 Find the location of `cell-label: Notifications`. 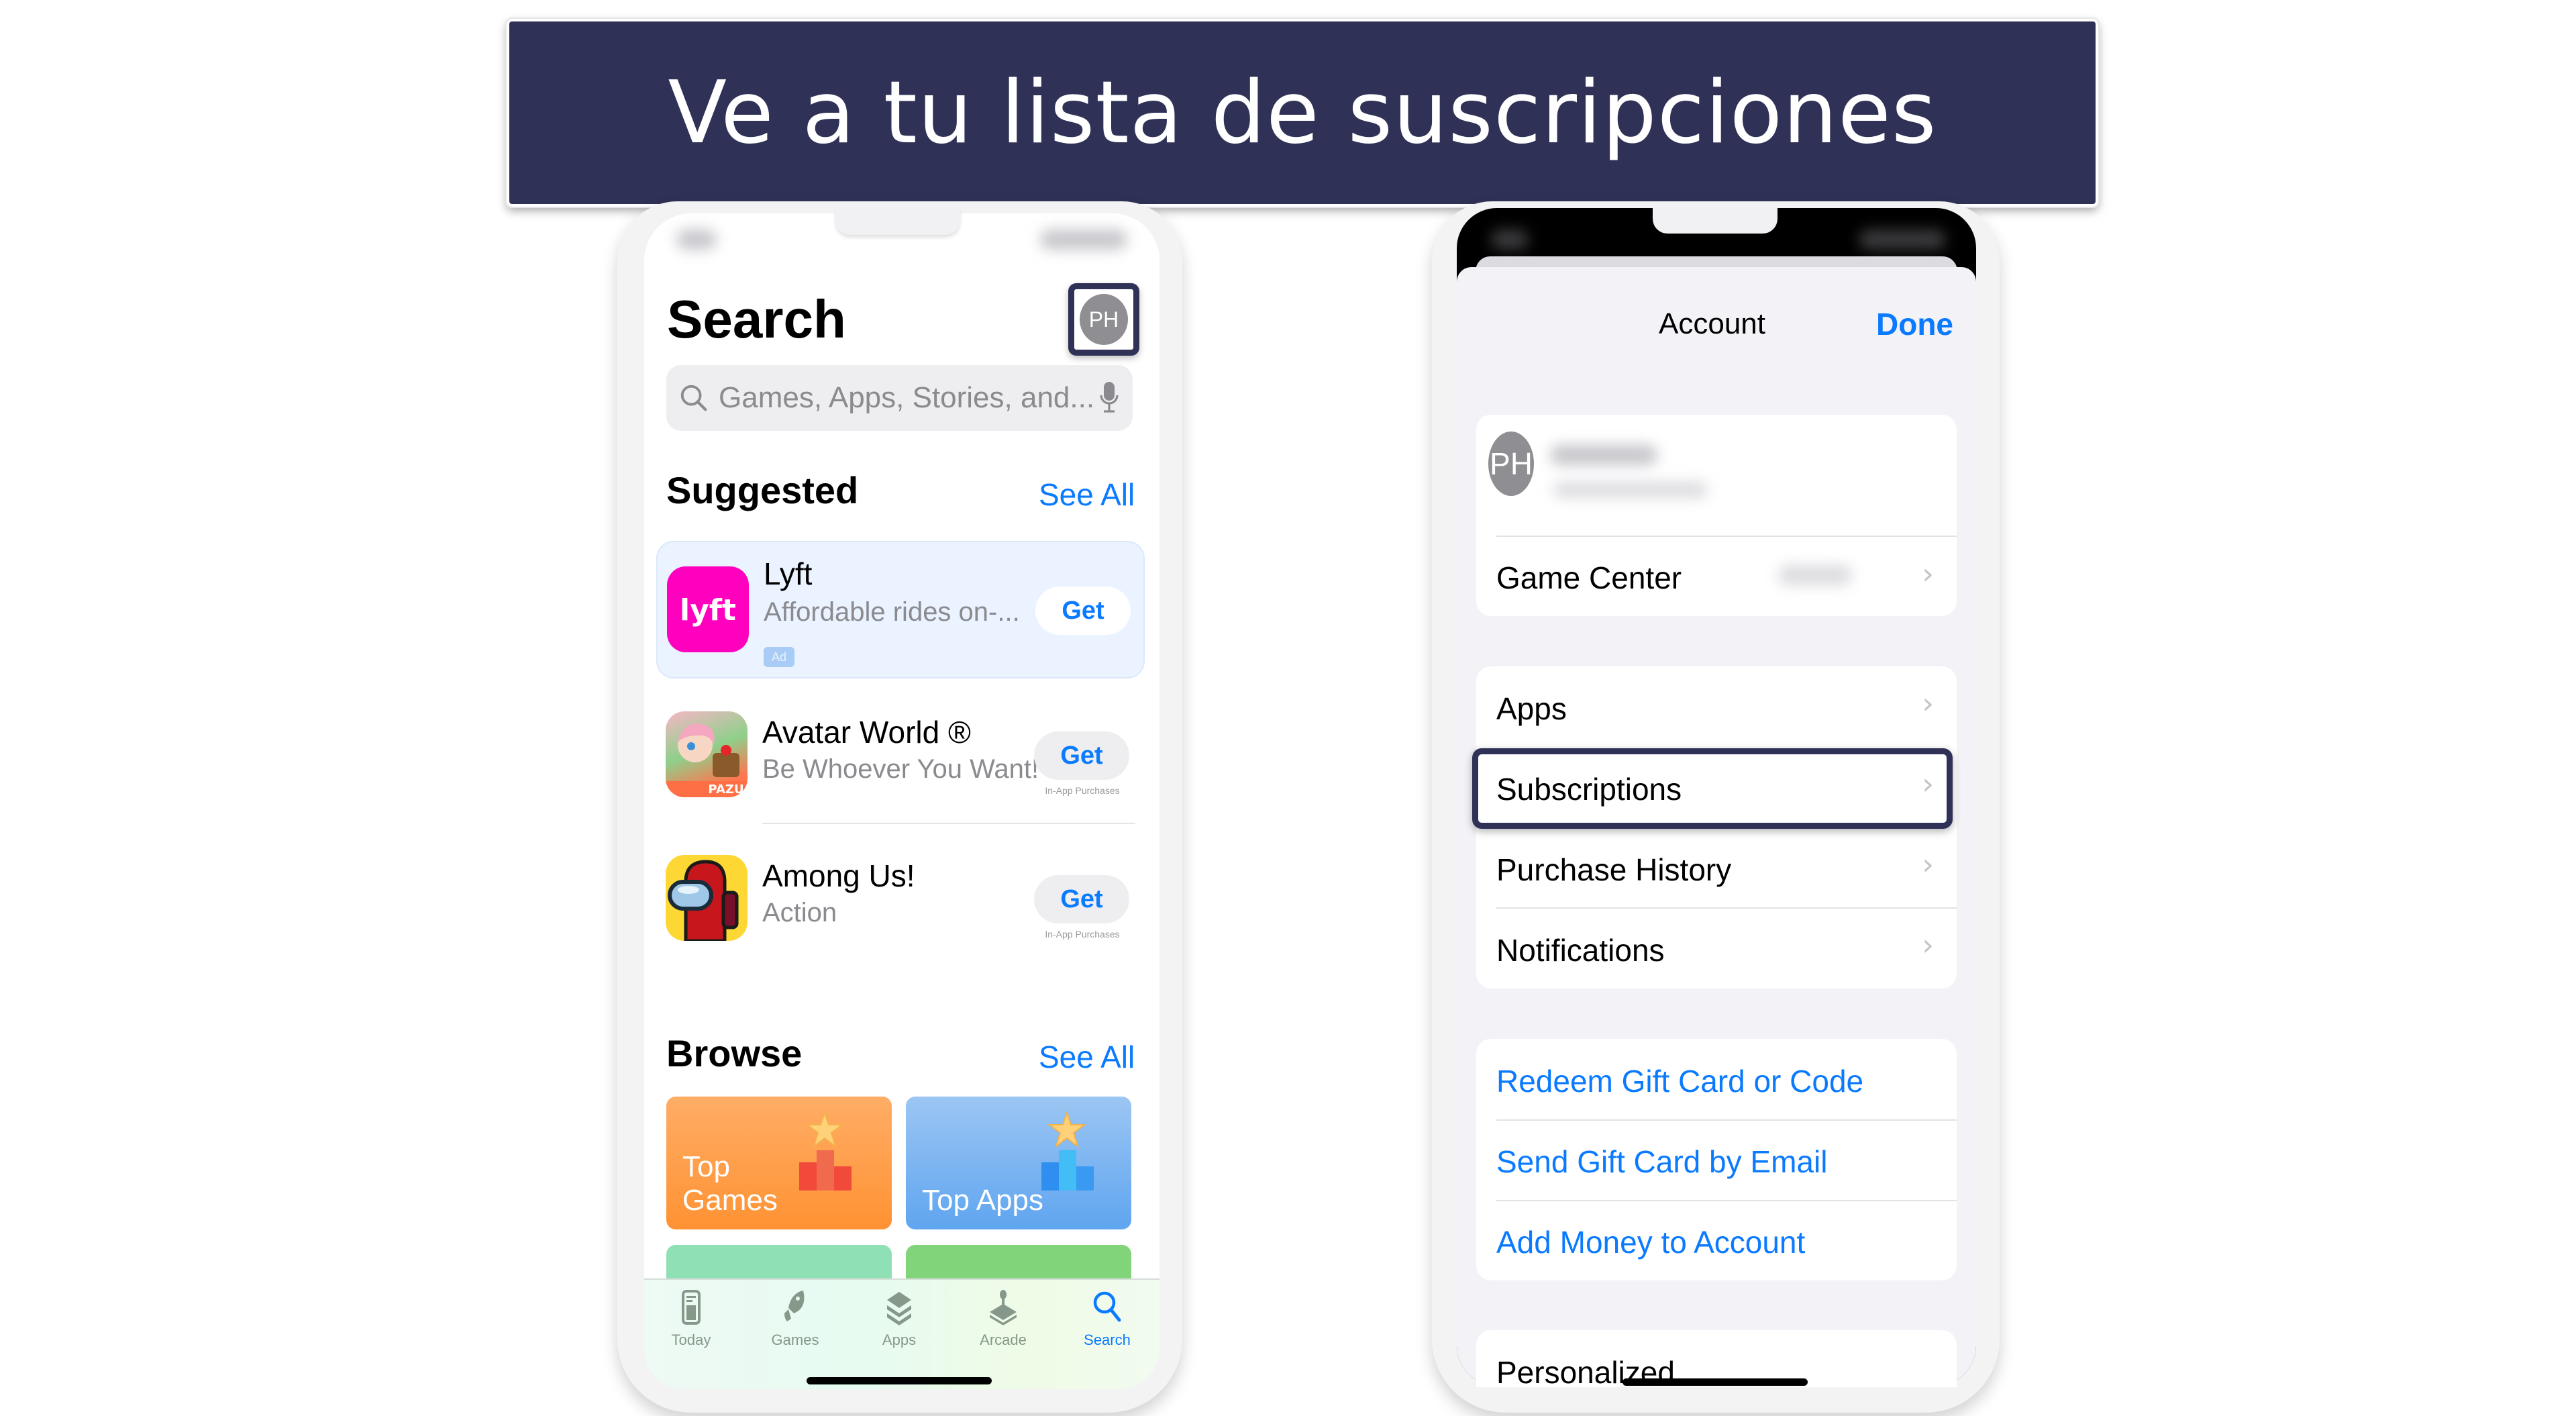

cell-label: Notifications is located at coordinates (1580, 950).